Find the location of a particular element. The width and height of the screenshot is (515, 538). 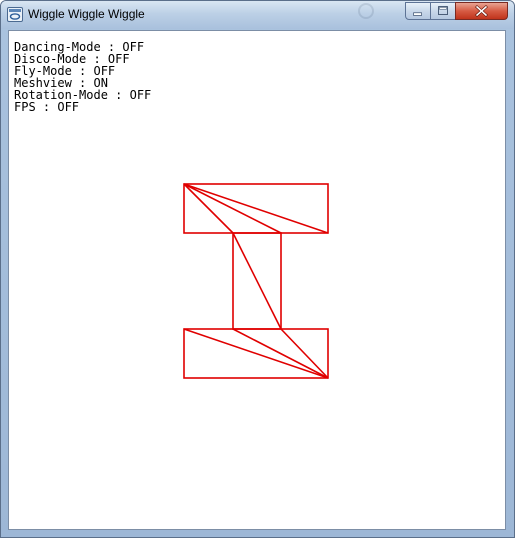

bottom-flange-mesh is located at coordinates (256, 353).